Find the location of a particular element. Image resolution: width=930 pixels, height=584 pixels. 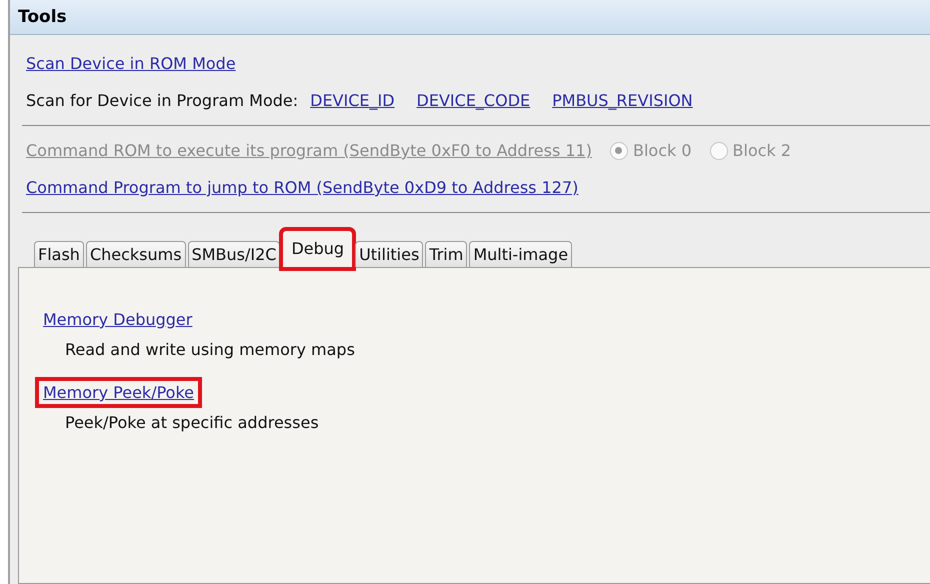

tab: Utilities is located at coordinates (389, 254).